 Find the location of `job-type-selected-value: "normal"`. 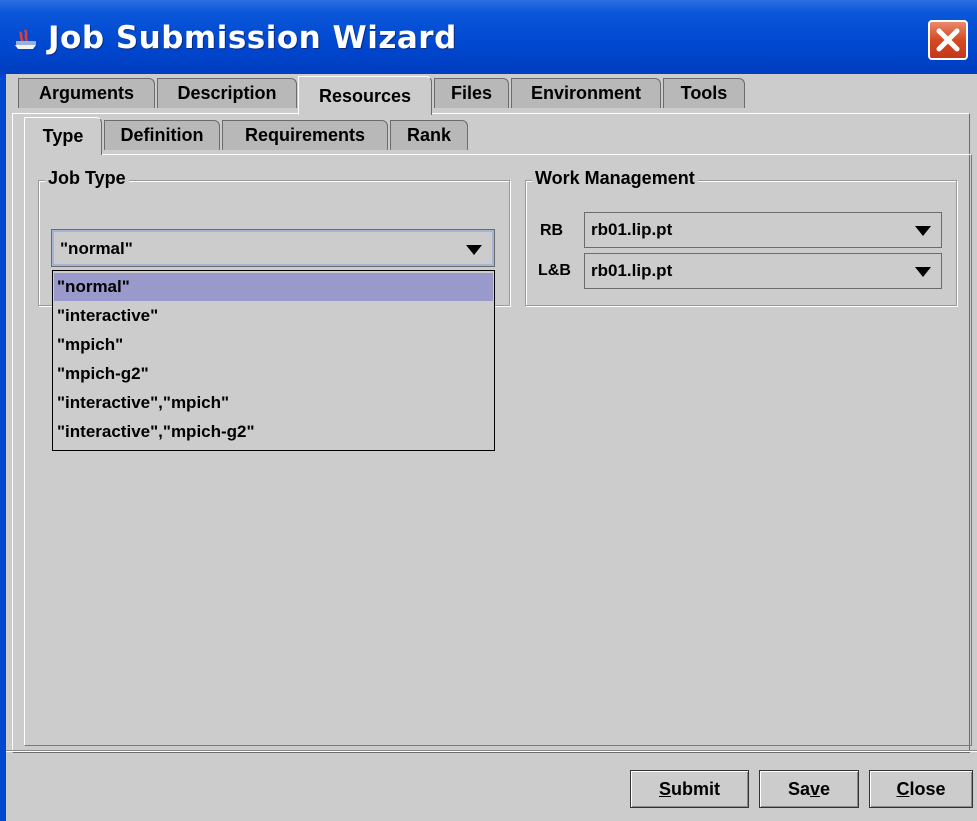

job-type-selected-value: "normal" is located at coordinates (96, 248).